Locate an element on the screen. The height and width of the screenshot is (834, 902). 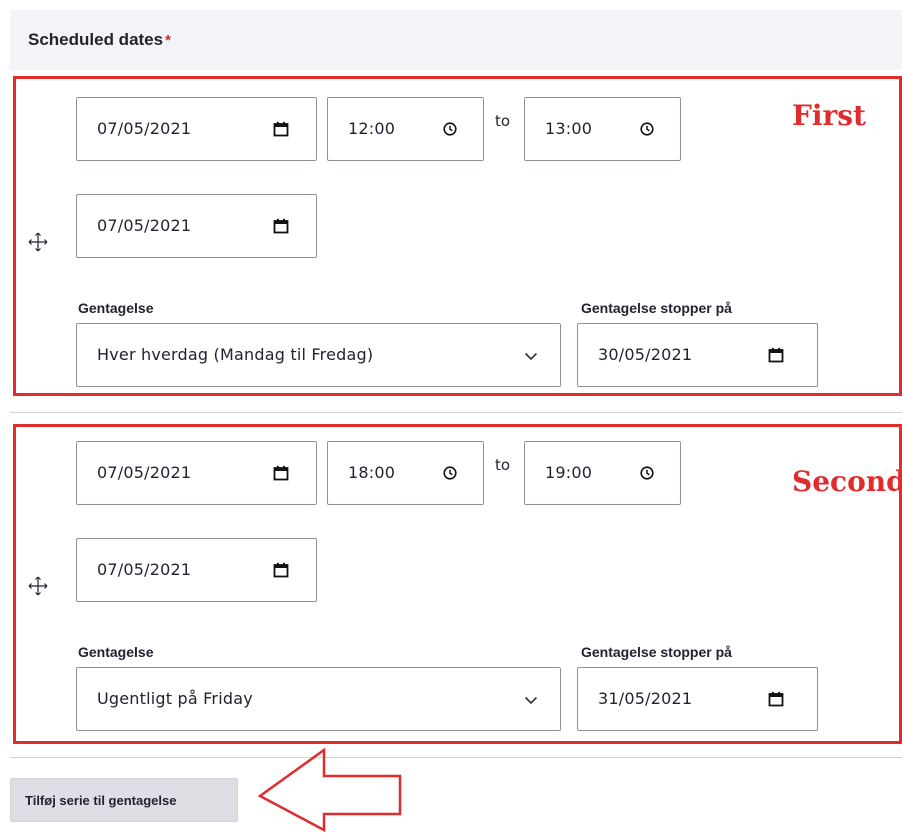
section-title: Scheduled dates * is located at coordinates (99, 39).